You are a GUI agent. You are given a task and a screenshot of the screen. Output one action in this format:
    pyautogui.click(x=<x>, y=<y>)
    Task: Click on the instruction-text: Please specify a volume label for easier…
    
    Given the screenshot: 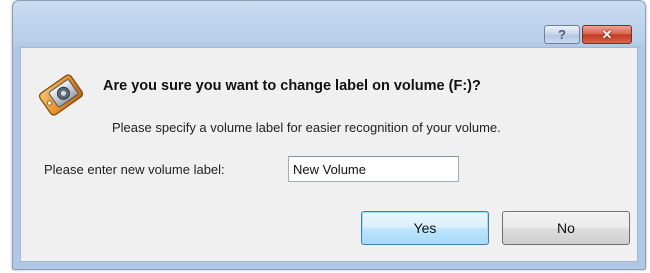 What is the action you would take?
    pyautogui.click(x=306, y=127)
    